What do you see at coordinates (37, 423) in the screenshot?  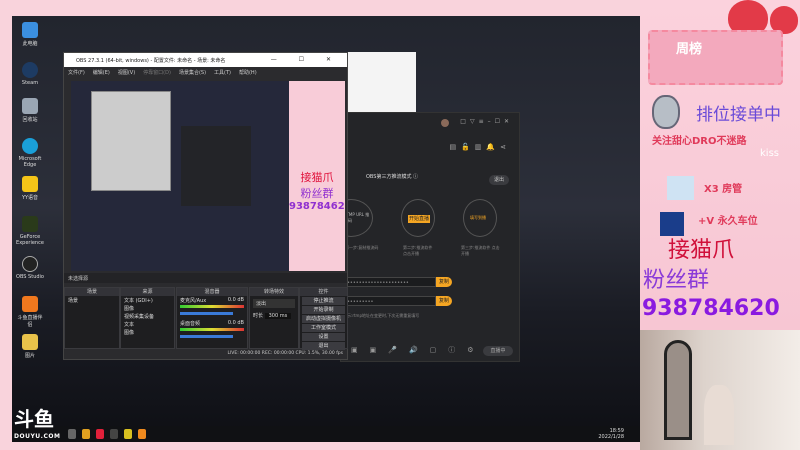 I see `douyu-logo: 斗鱼 DOUYU.COM` at bounding box center [37, 423].